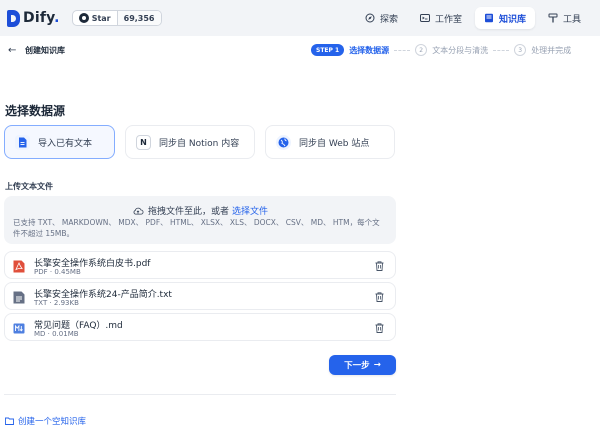  Describe the element at coordinates (12, 50) in the screenshot. I see `back-arrow-icon: ←` at that location.